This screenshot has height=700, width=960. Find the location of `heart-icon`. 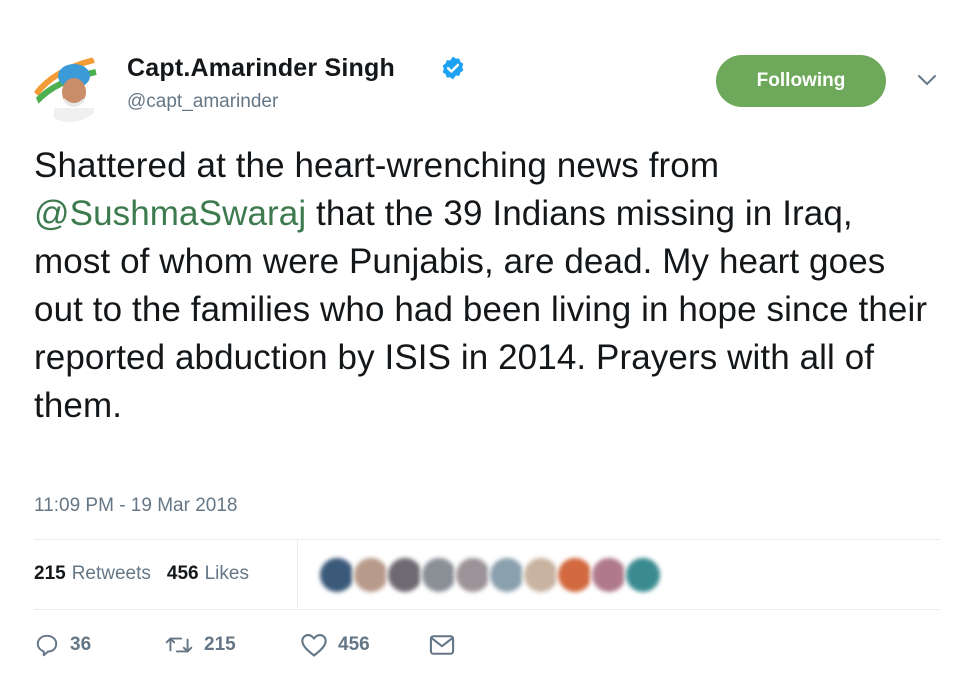

heart-icon is located at coordinates (314, 645).